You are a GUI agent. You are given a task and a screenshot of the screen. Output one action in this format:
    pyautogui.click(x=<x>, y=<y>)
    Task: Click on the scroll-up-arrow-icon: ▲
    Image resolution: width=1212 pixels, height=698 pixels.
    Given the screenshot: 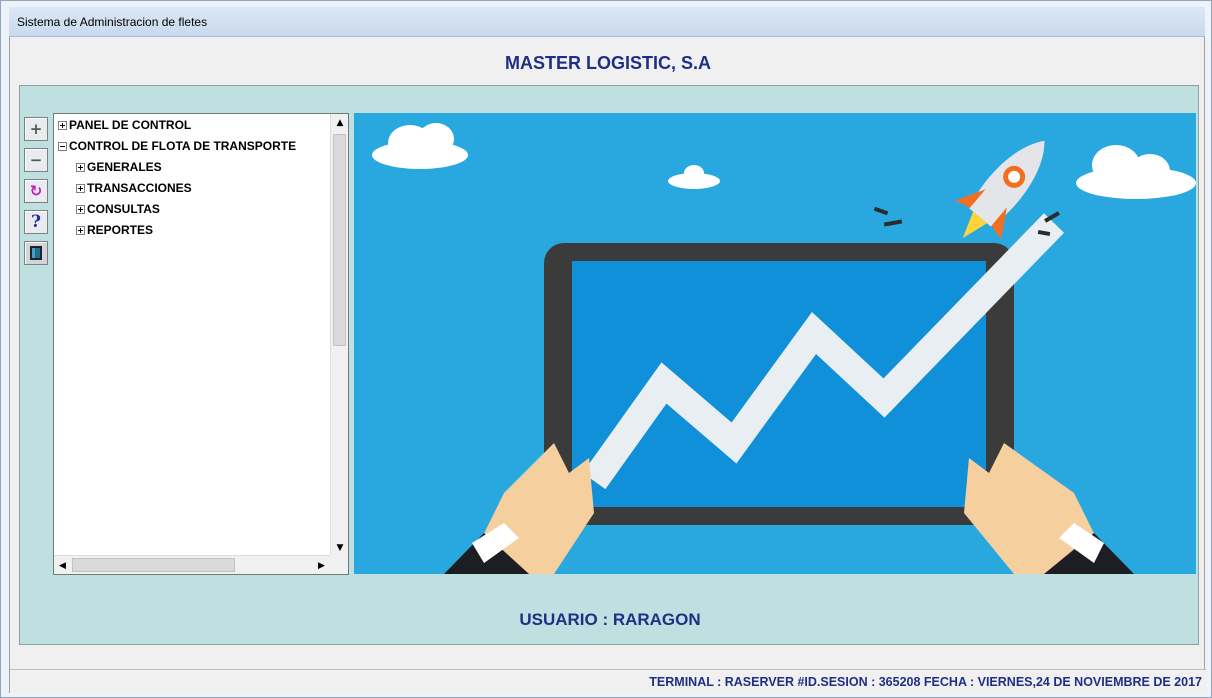 What is the action you would take?
    pyautogui.click(x=340, y=122)
    